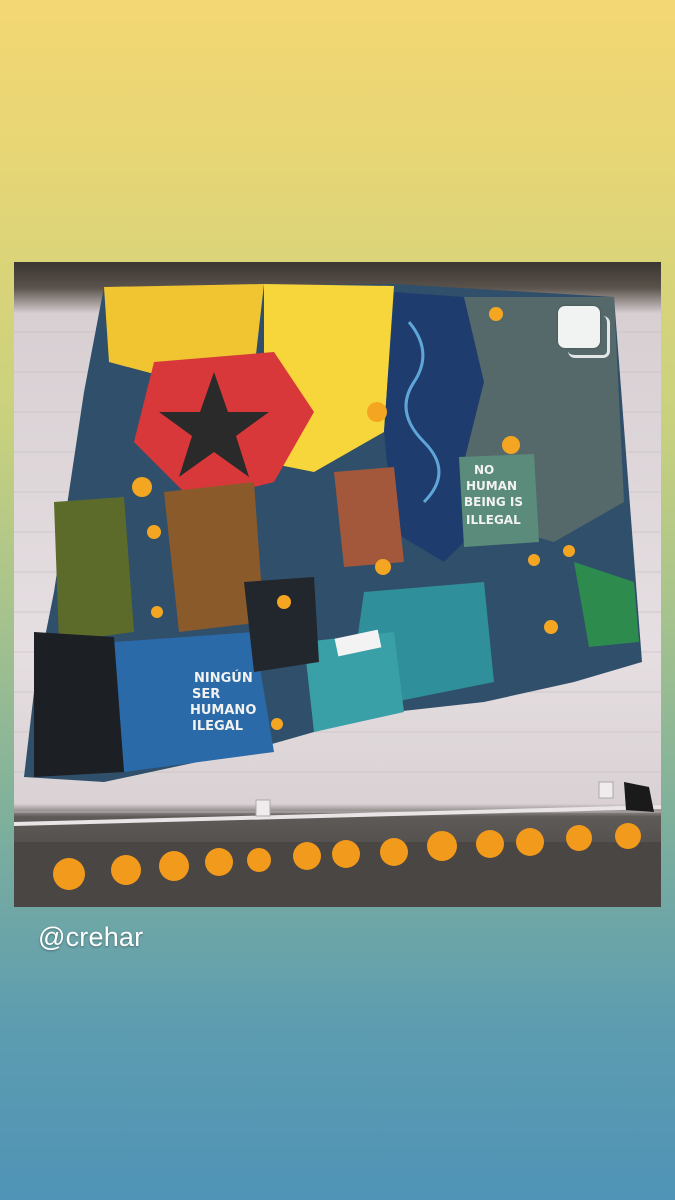 Image resolution: width=675 pixels, height=1200 pixels. Describe the element at coordinates (484, 470) in the screenshot. I see `svg-text: NO` at that location.